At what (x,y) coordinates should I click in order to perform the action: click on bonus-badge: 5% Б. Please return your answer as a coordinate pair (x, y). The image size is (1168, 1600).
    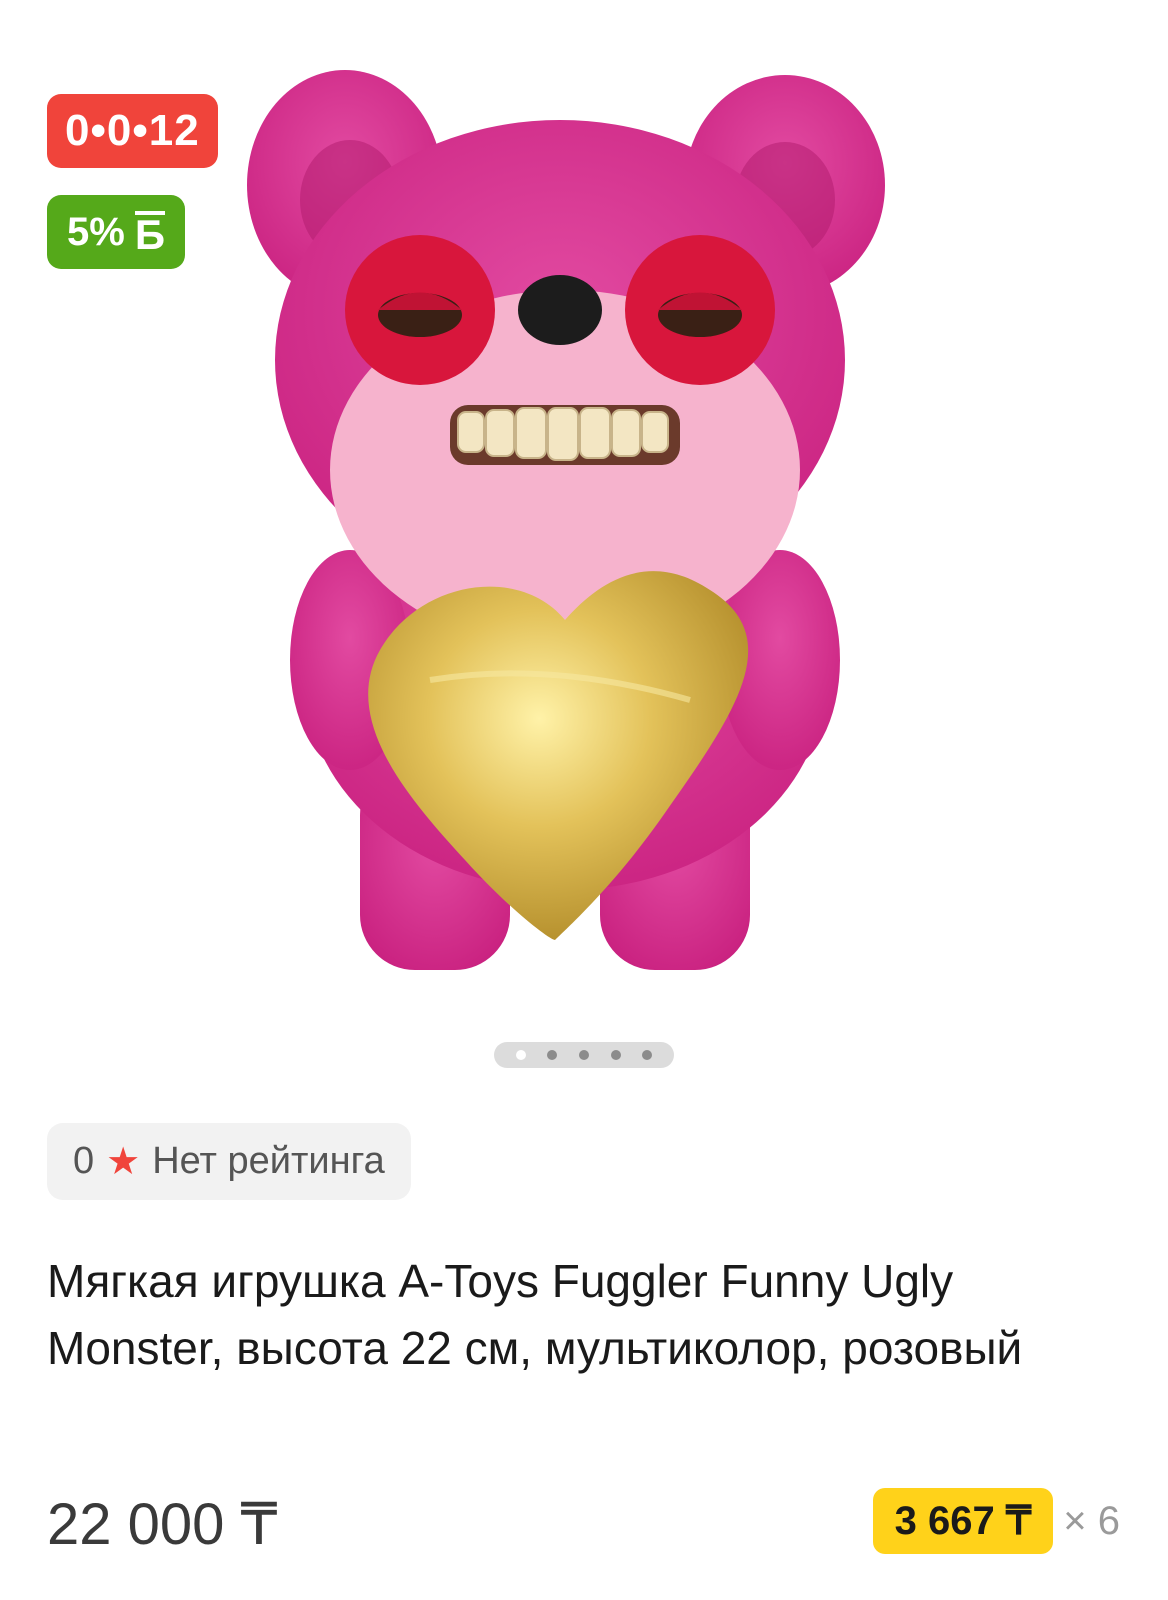
    Looking at the image, I should click on (116, 232).